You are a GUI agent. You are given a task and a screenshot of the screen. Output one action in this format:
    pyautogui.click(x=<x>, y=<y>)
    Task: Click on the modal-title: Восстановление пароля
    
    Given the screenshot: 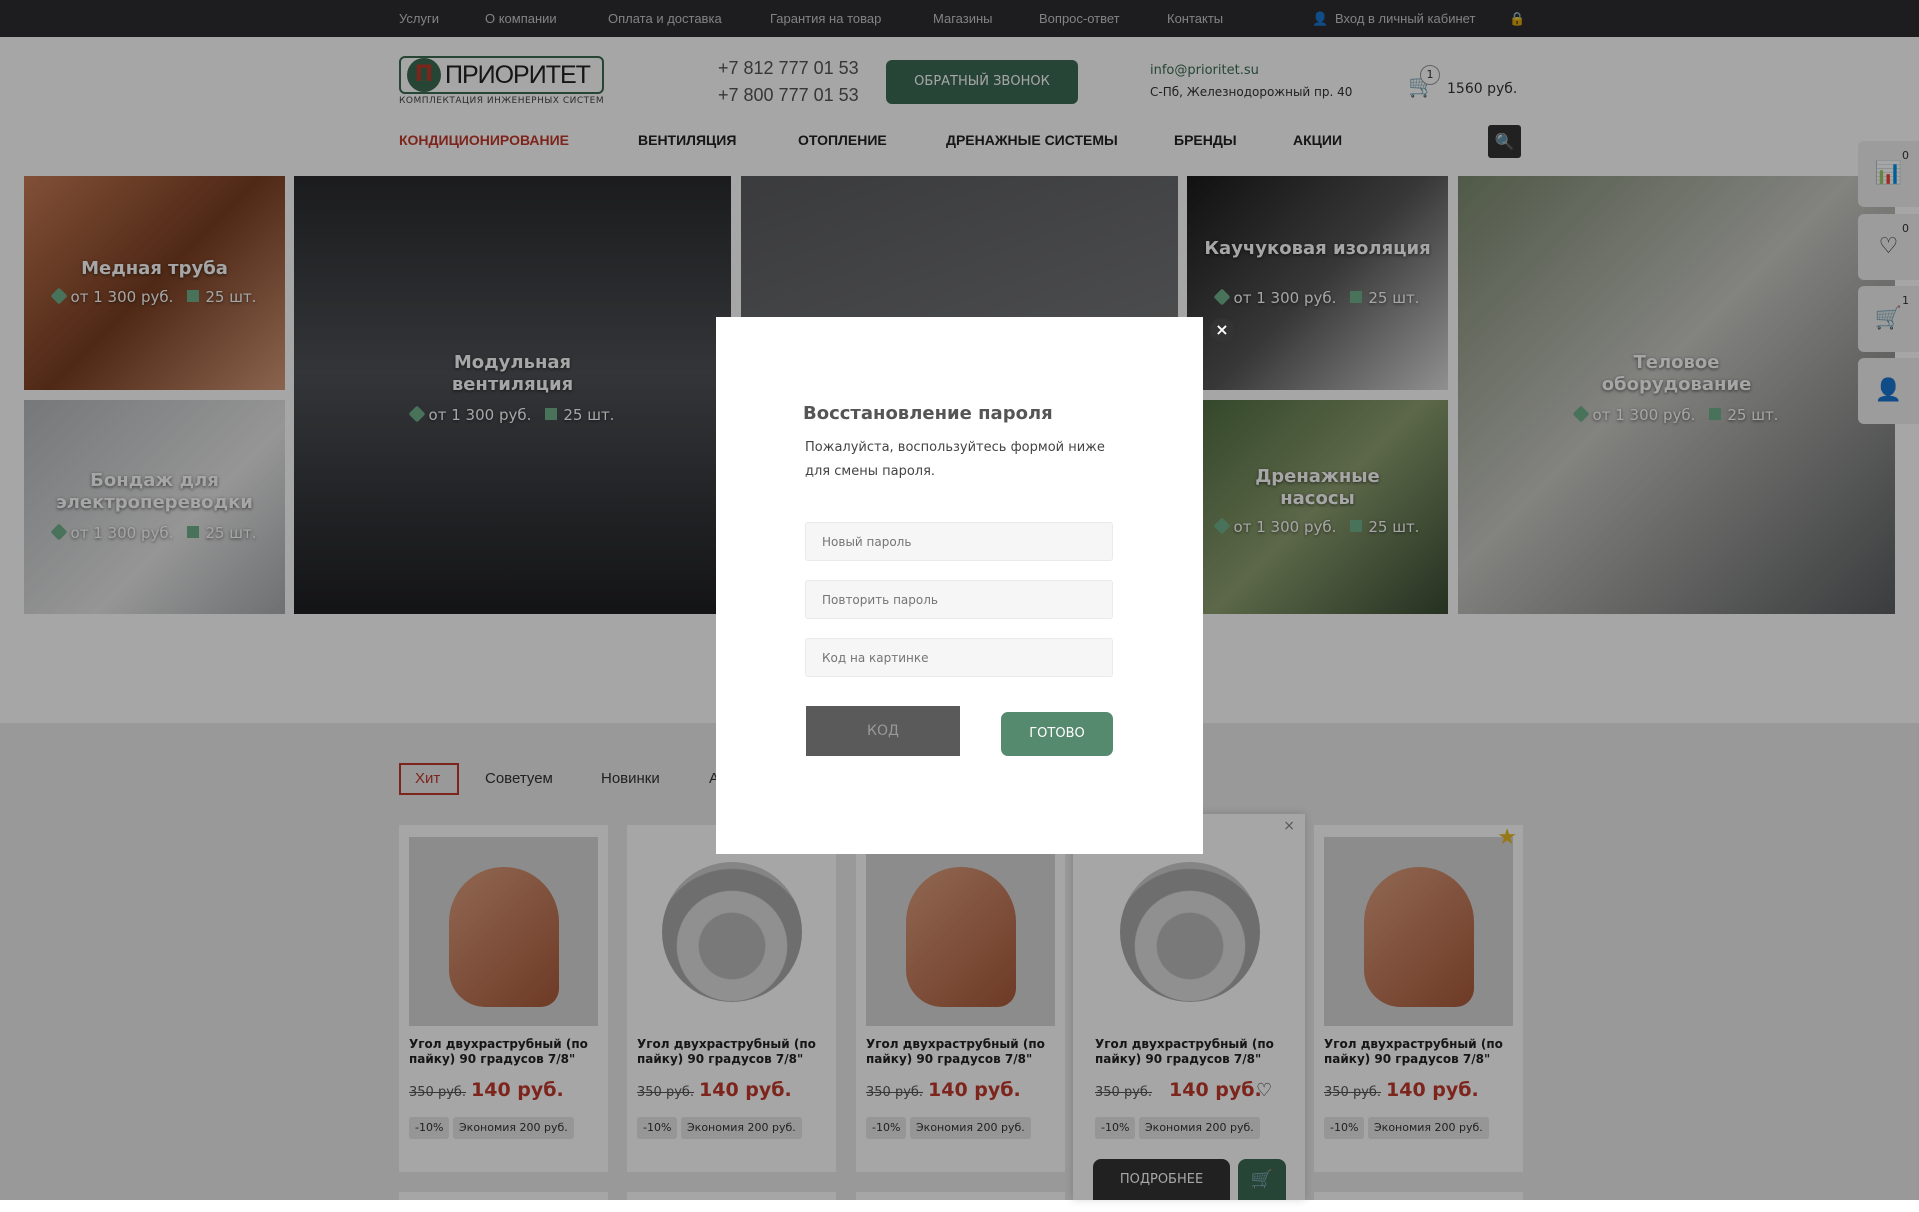 What is the action you would take?
    pyautogui.click(x=928, y=413)
    